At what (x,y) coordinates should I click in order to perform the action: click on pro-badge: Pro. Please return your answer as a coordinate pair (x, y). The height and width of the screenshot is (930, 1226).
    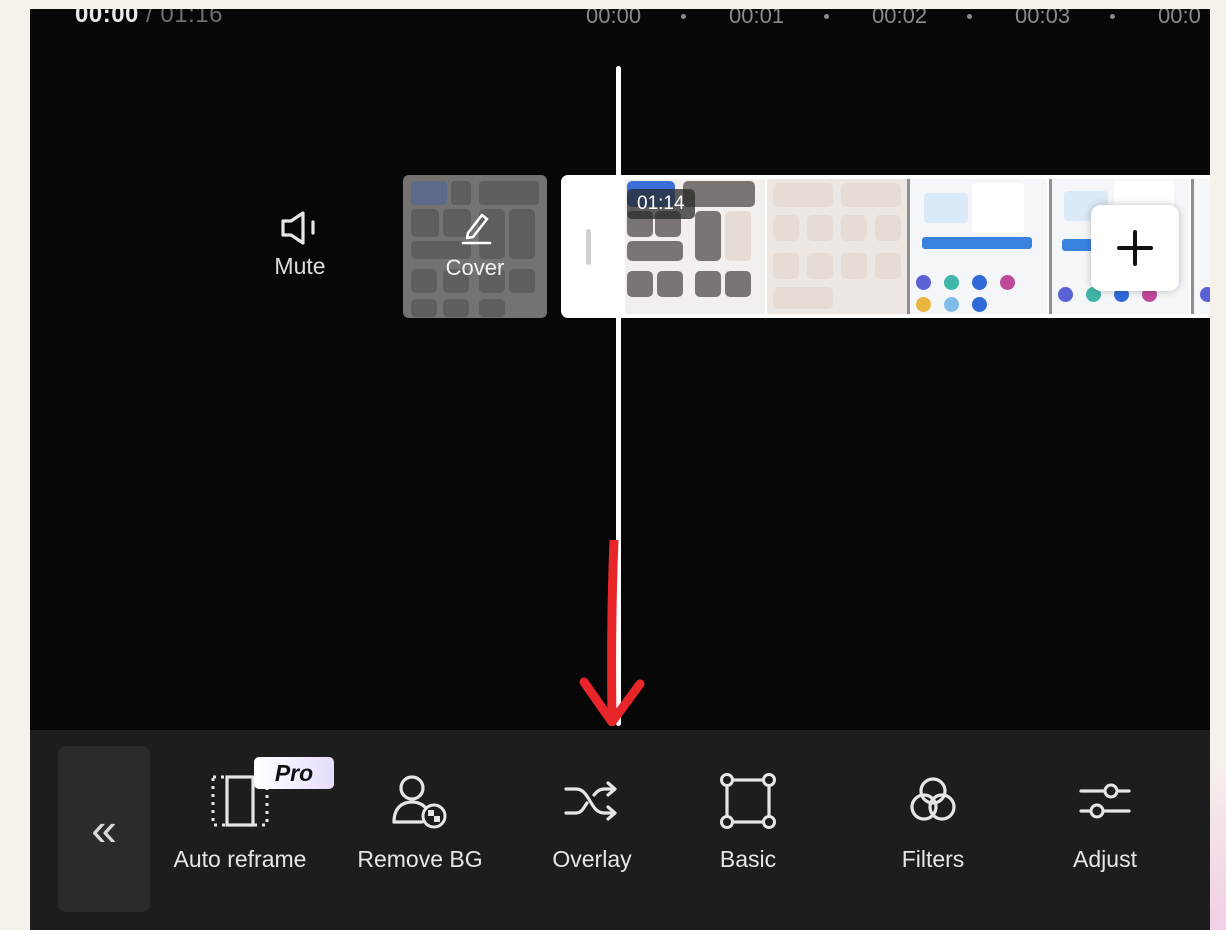
    Looking at the image, I should click on (294, 773).